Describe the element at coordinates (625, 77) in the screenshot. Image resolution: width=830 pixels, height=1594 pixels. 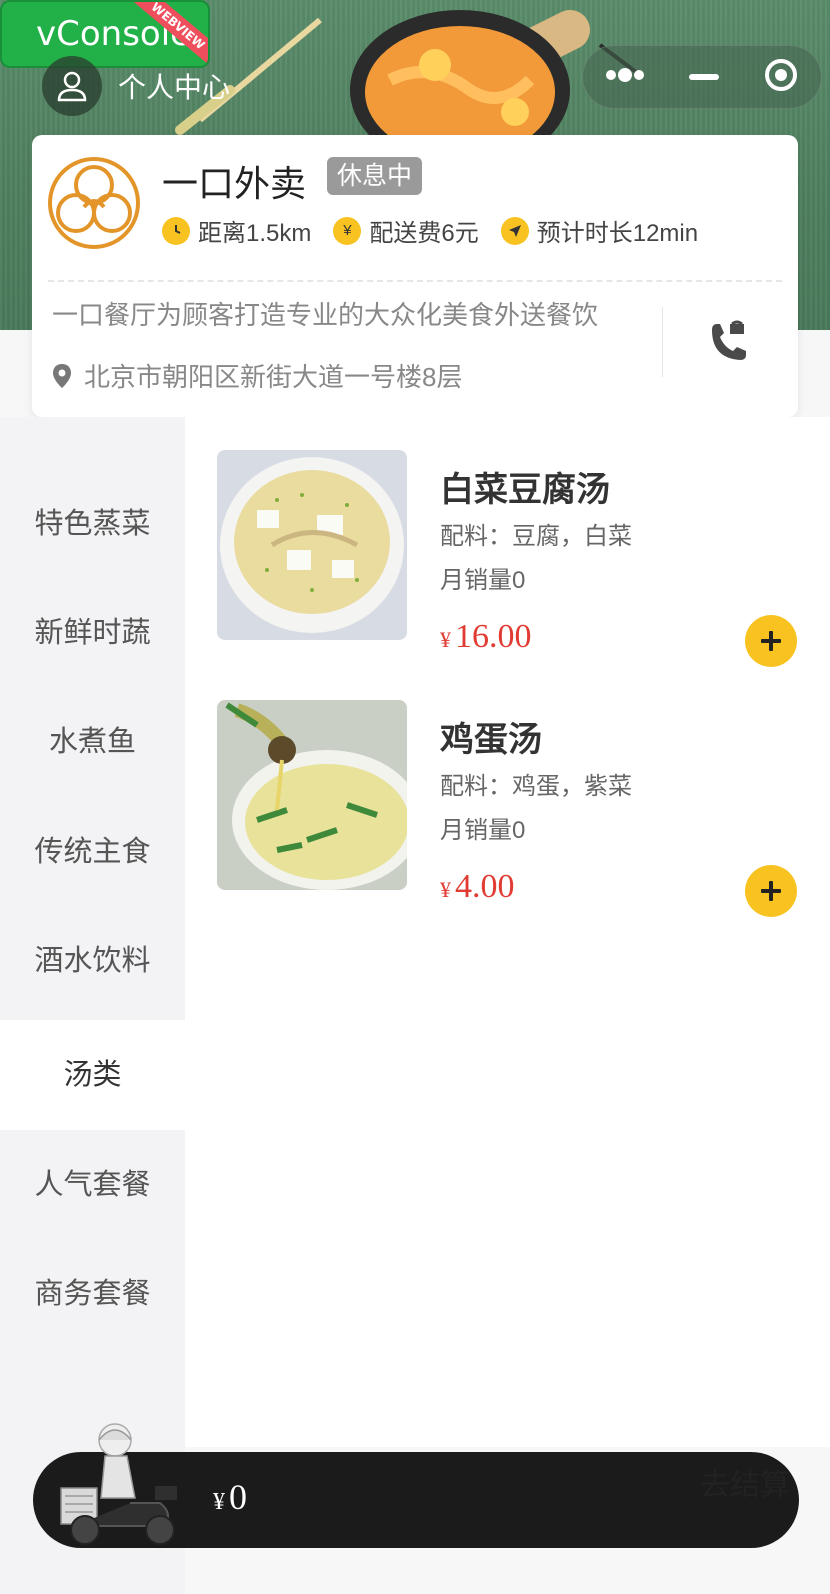
I see `more-dots-icon` at that location.